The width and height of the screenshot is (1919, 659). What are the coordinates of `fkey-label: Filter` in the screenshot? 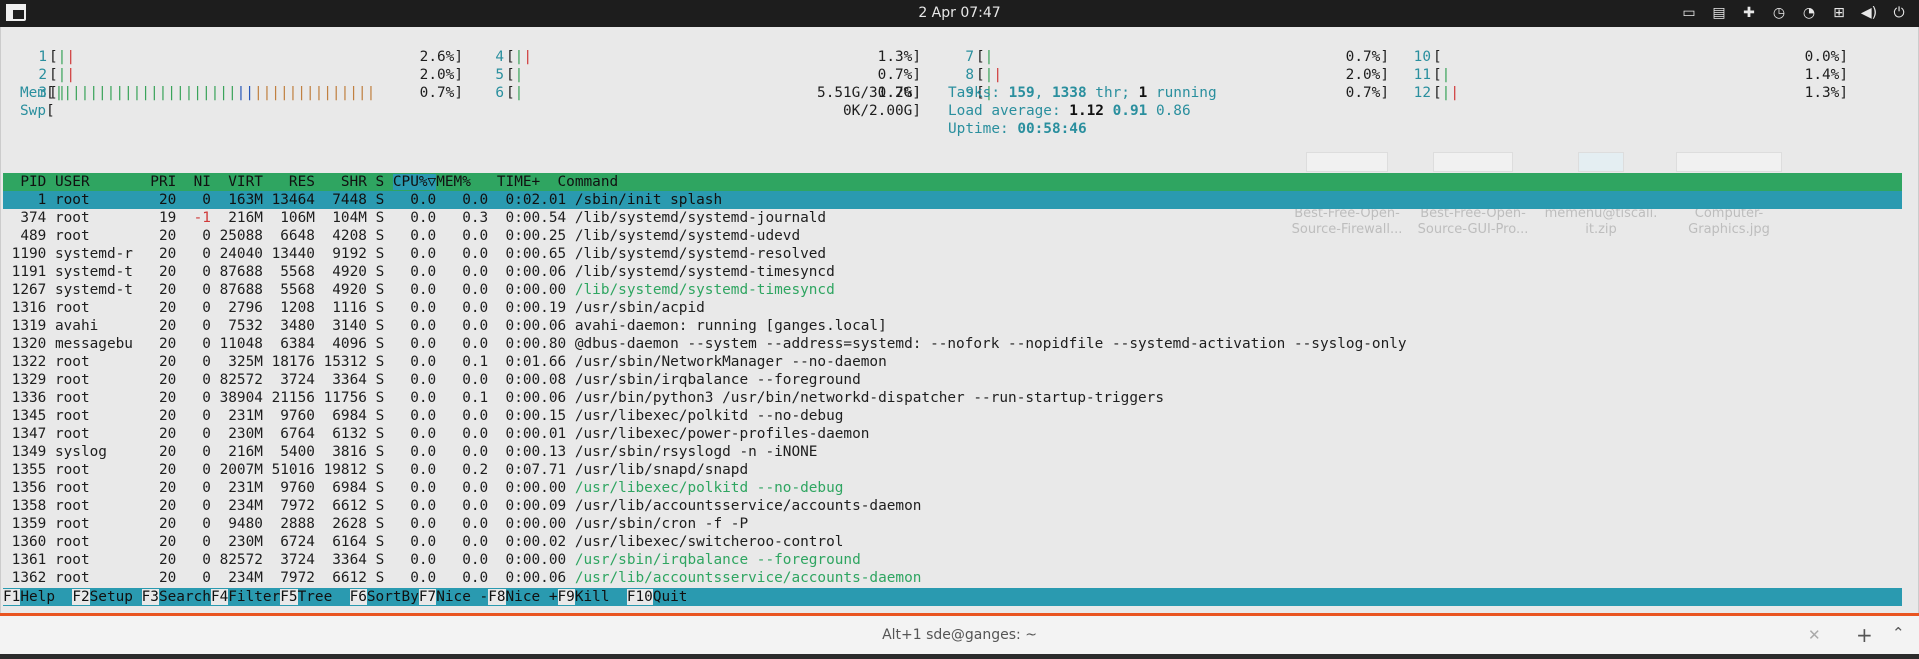 It's located at (254, 597).